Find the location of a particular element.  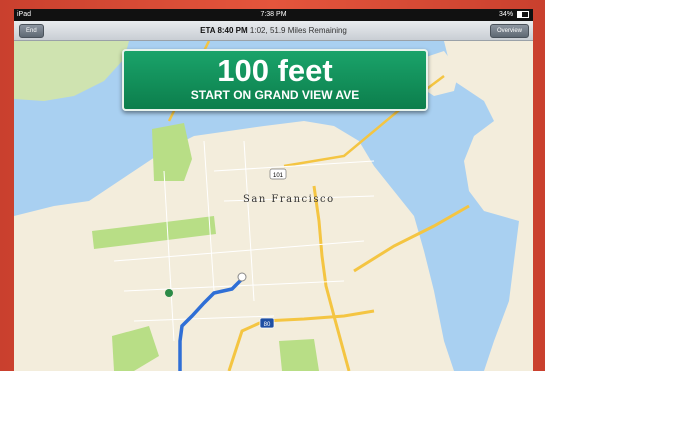

park-marker-icon is located at coordinates (169, 293).